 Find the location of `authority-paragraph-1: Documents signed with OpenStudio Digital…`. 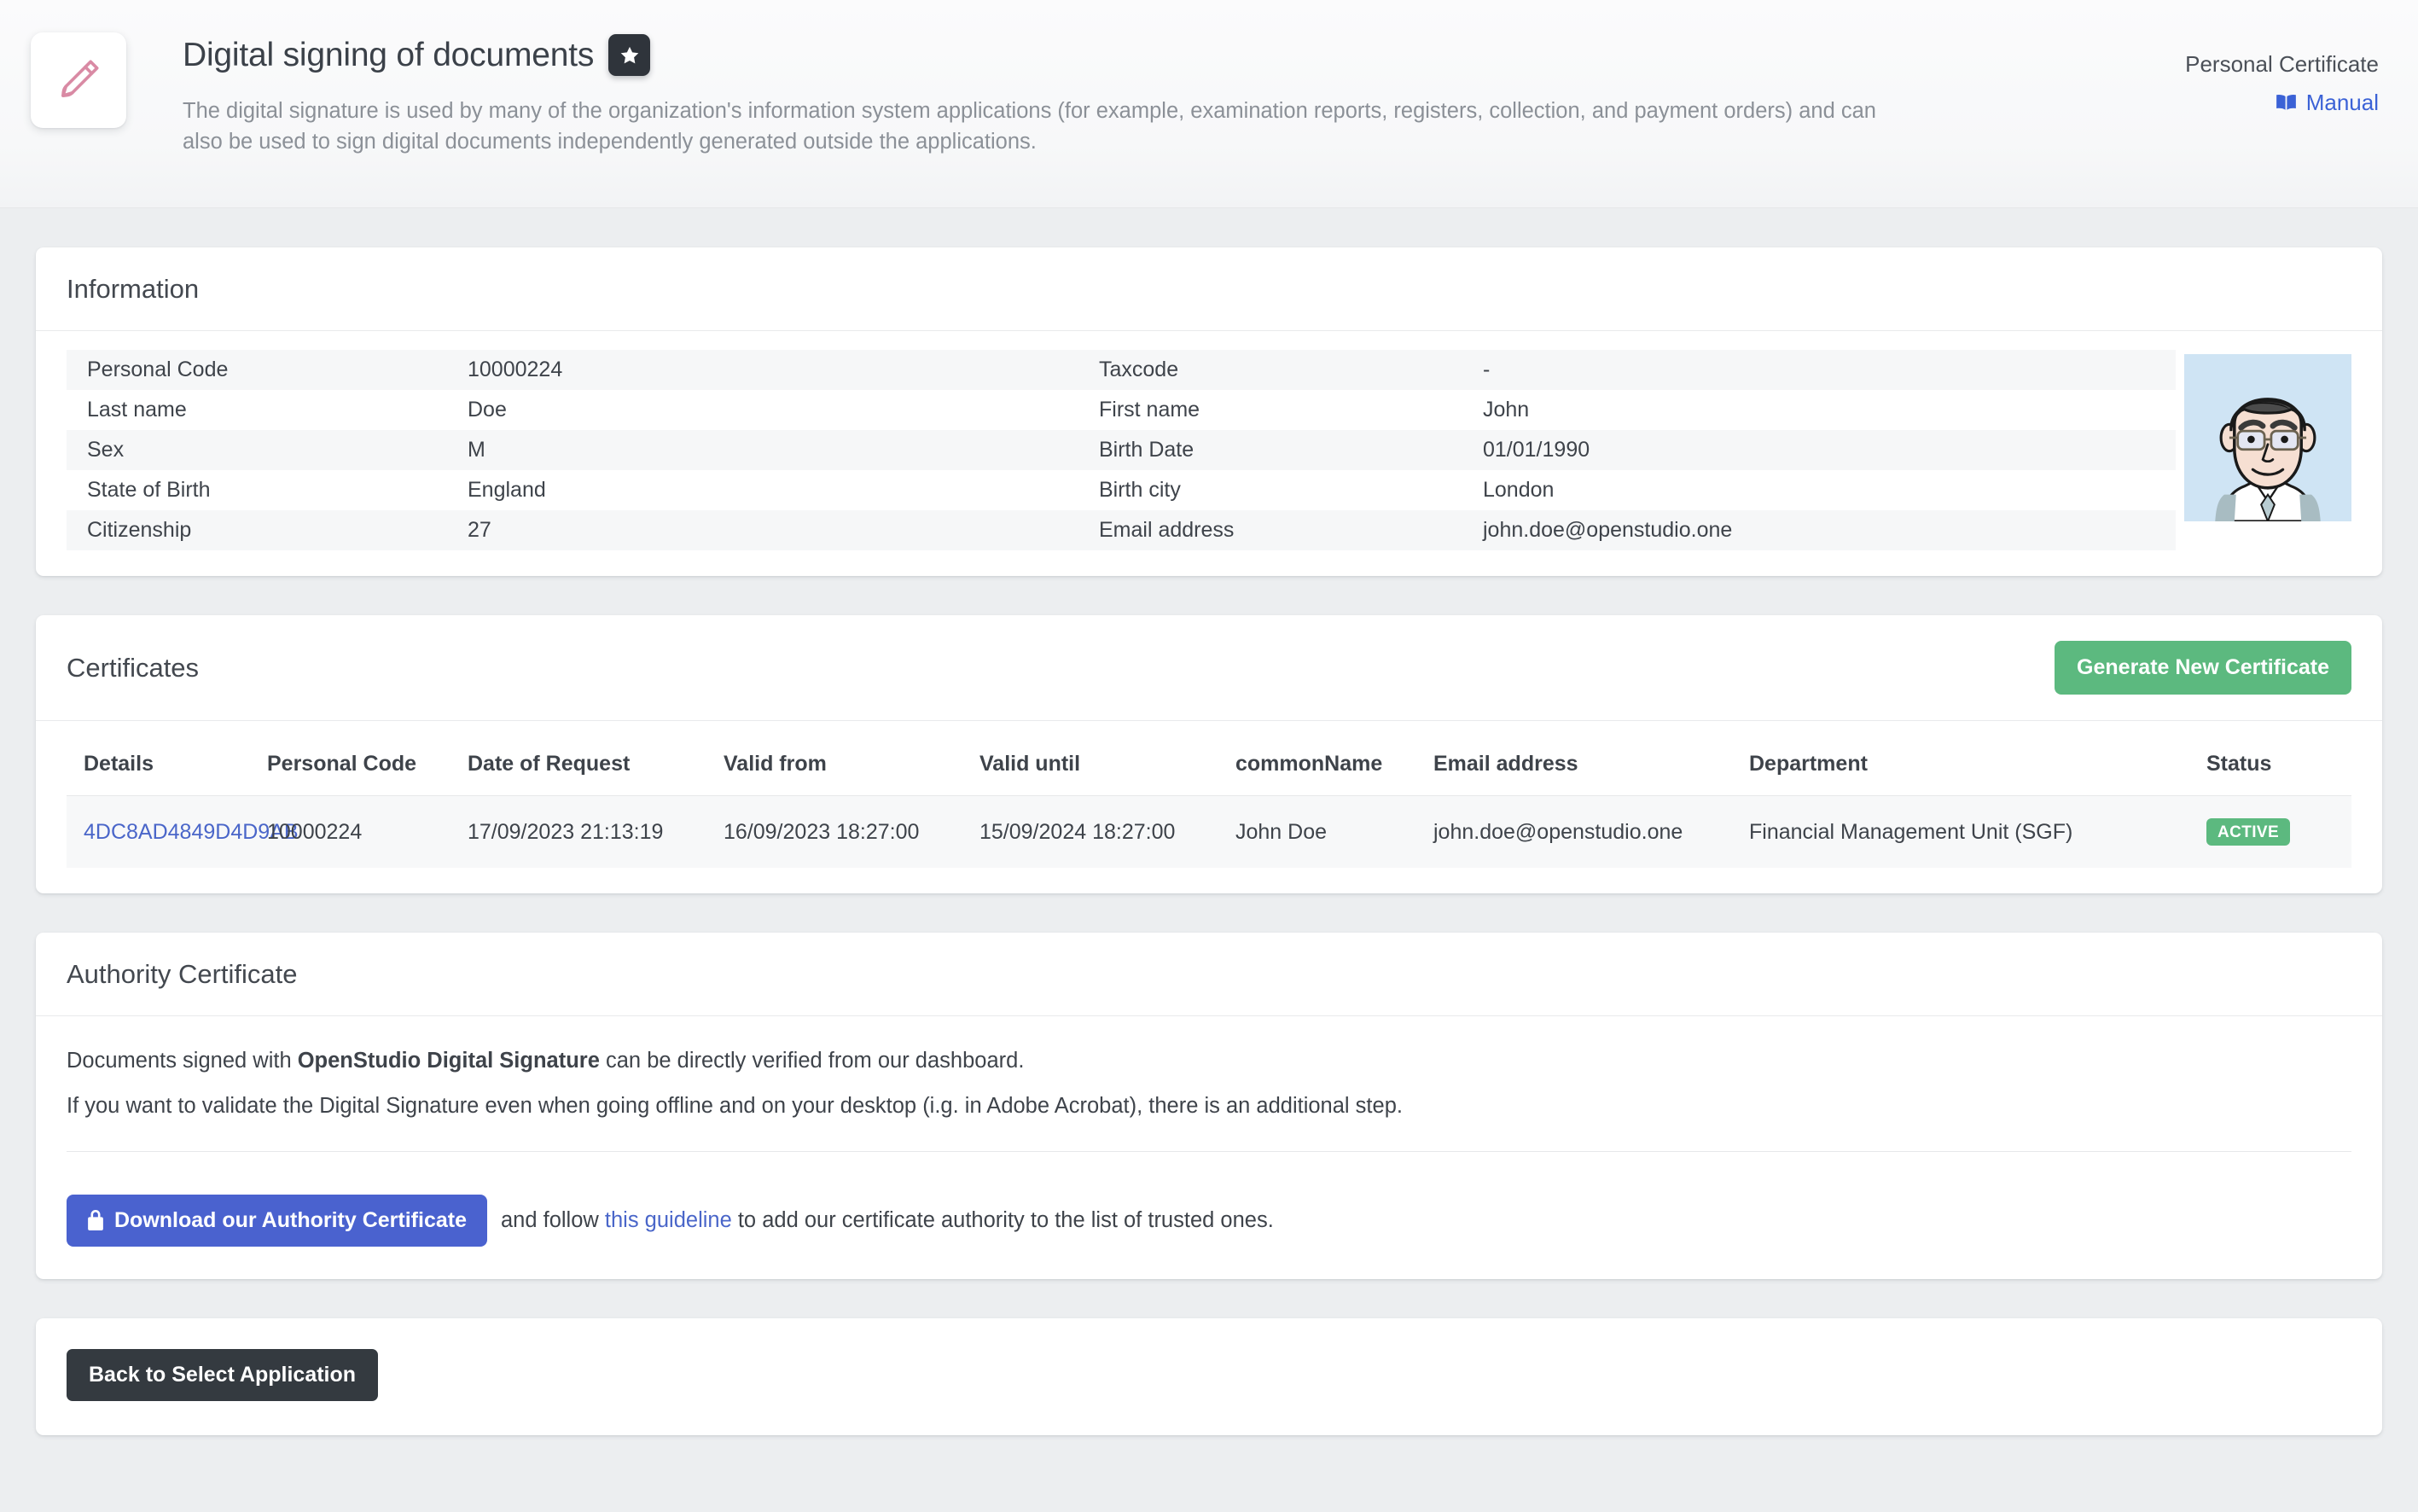

authority-paragraph-1: Documents signed with OpenStudio Digital… is located at coordinates (1209, 1061).